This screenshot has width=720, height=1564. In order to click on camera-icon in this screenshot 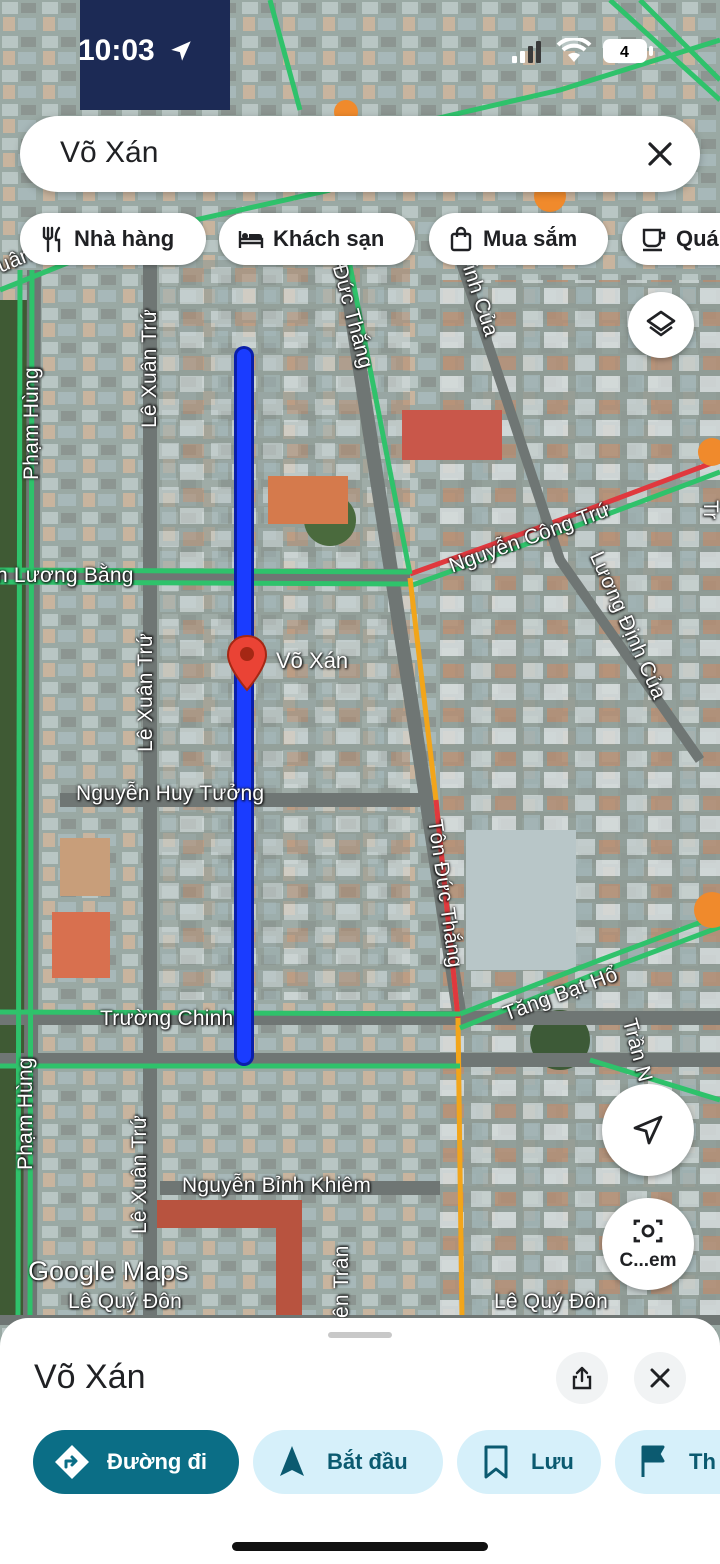, I will do `click(648, 1231)`.